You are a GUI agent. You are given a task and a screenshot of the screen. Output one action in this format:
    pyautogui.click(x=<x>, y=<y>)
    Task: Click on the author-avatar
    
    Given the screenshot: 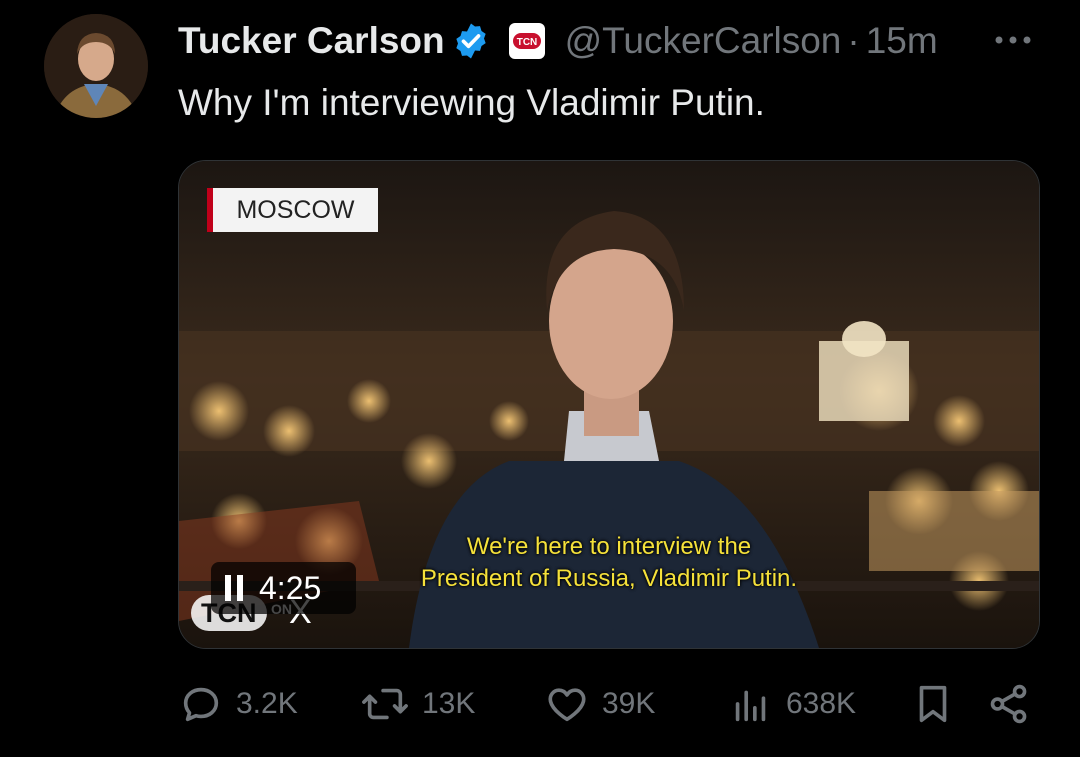 What is the action you would take?
    pyautogui.click(x=96, y=66)
    